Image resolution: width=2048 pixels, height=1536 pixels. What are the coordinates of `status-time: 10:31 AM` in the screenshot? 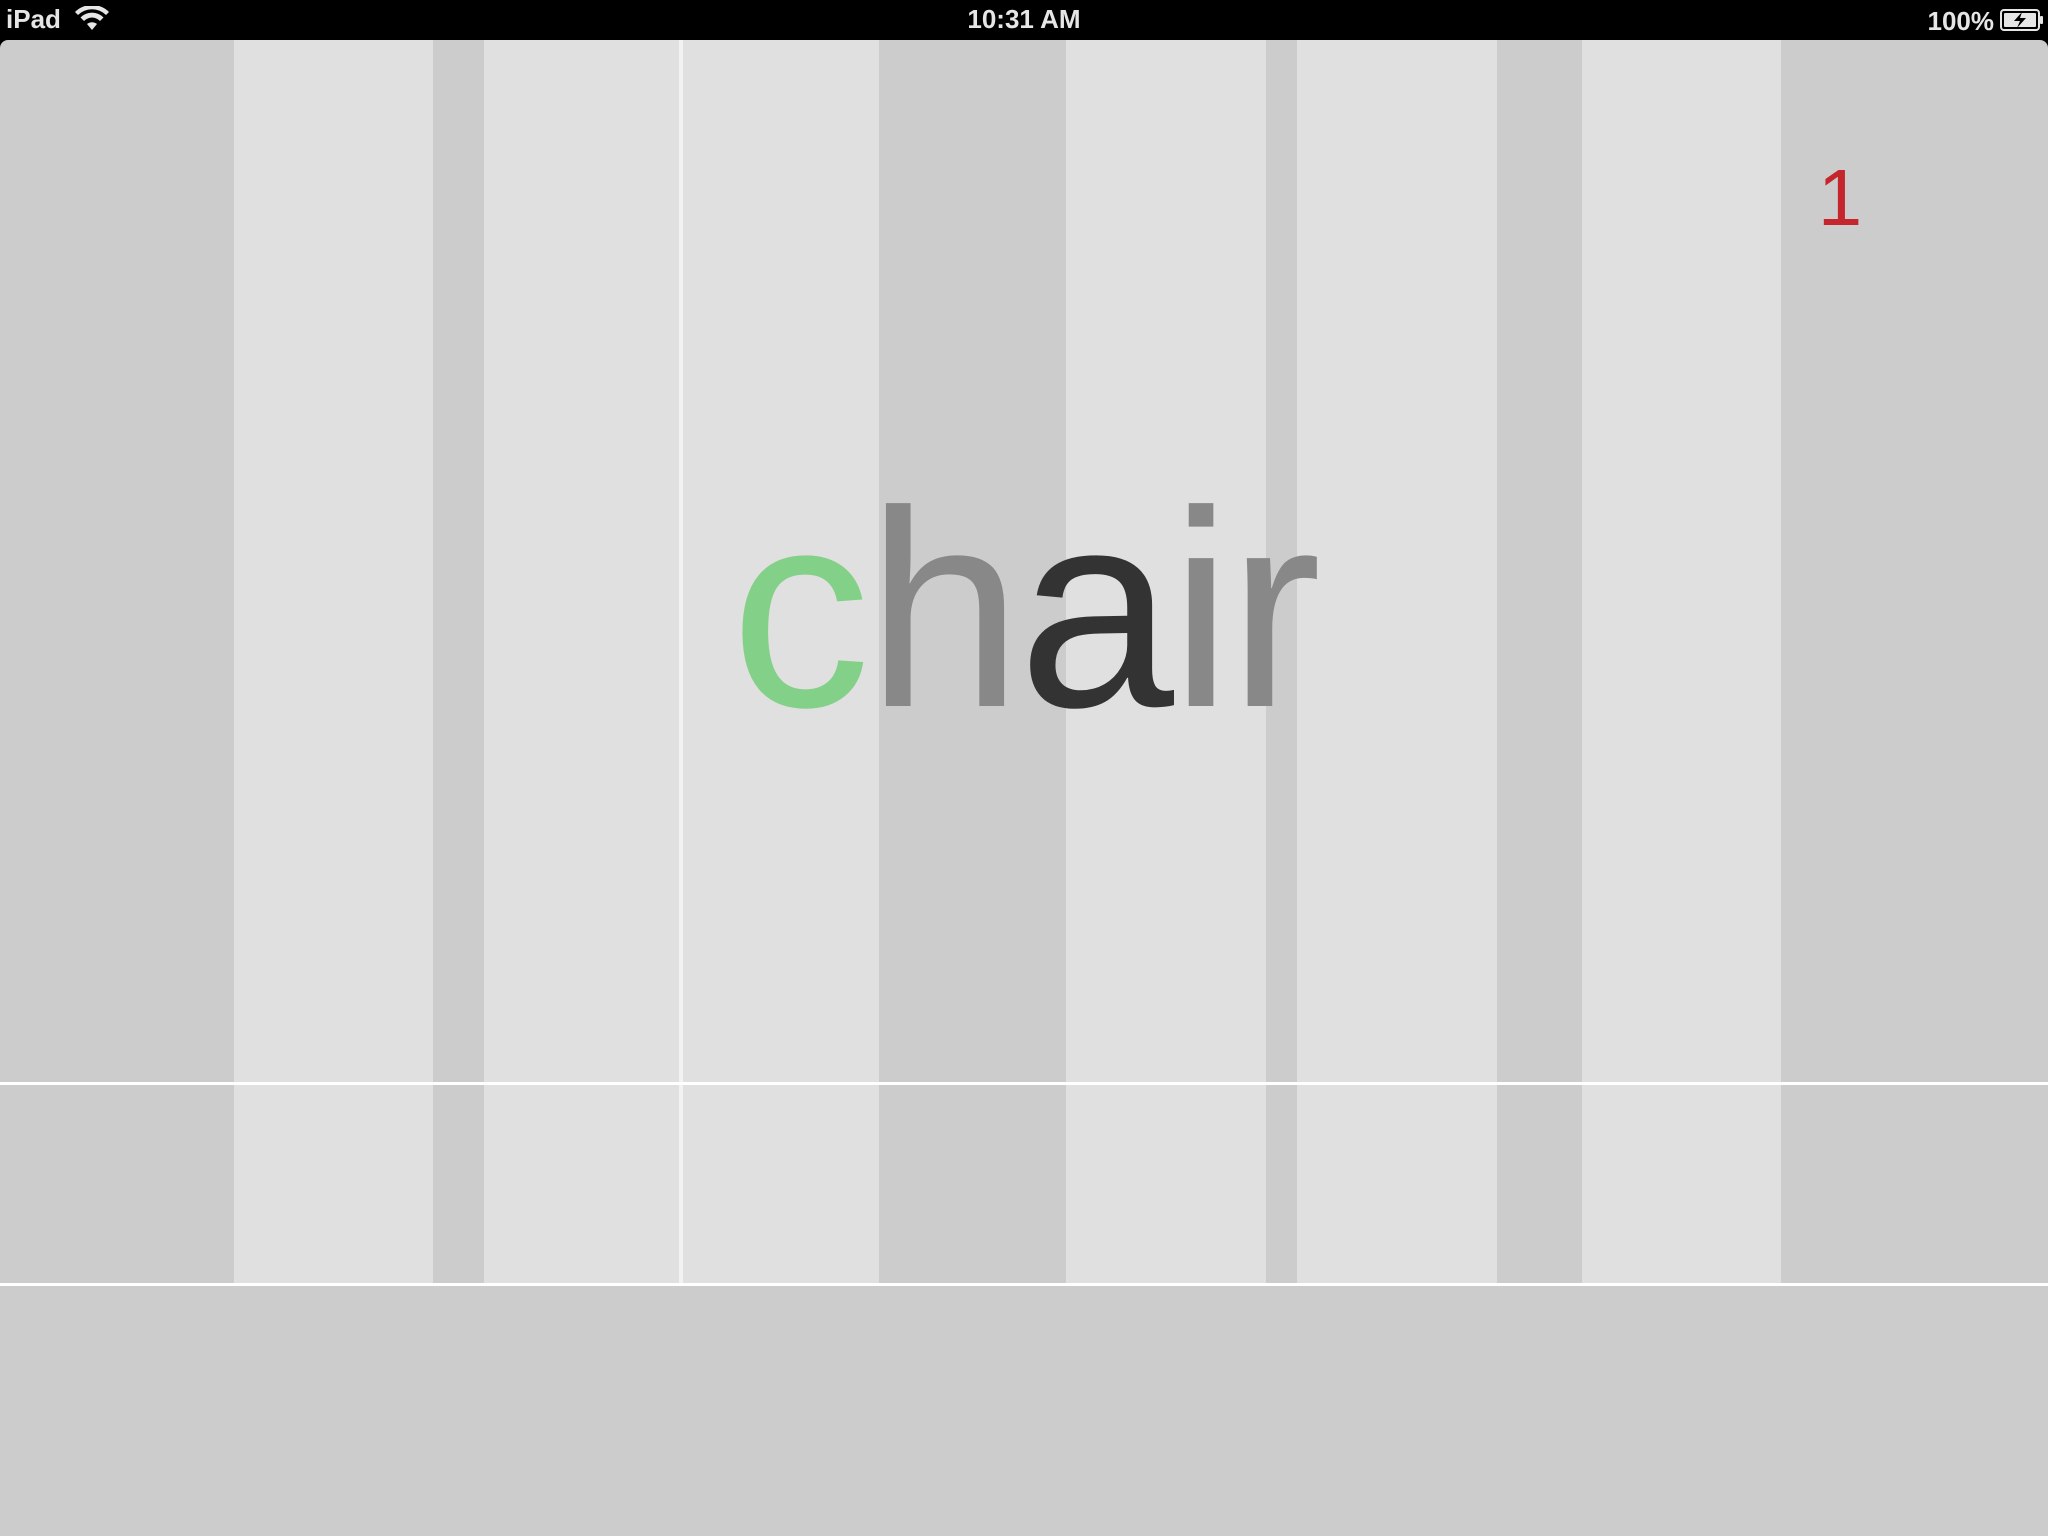 It's located at (1024, 19).